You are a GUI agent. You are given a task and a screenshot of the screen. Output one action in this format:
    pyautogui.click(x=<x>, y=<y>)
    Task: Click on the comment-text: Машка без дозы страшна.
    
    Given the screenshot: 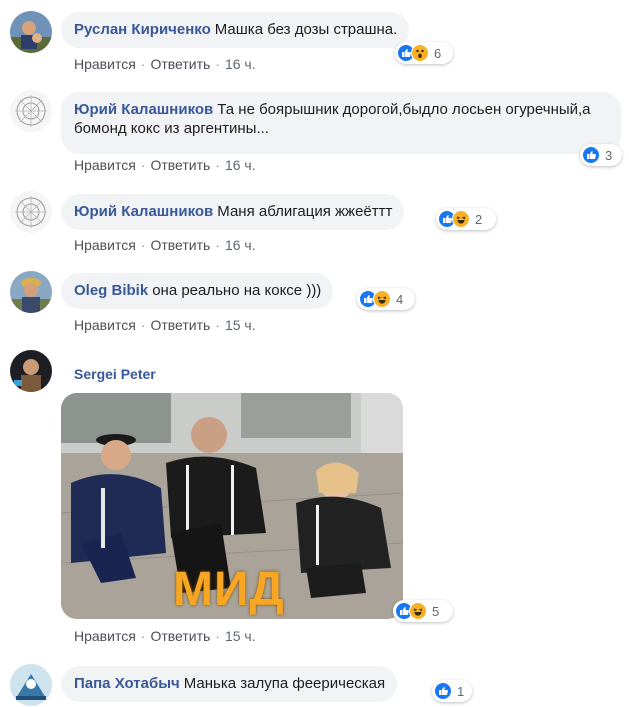 What is the action you would take?
    pyautogui.click(x=306, y=29)
    